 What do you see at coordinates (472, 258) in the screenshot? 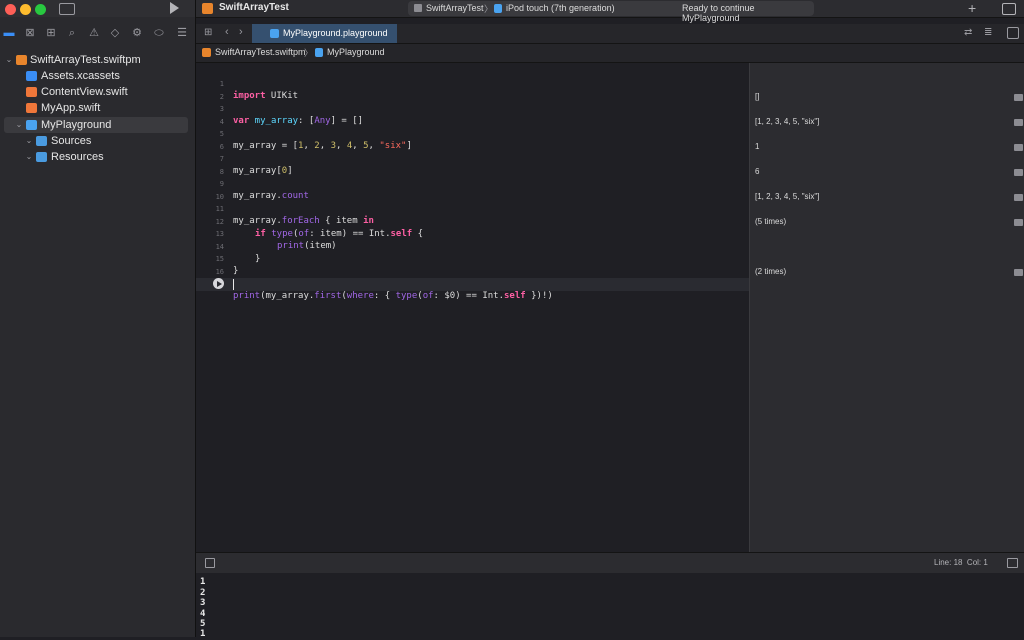
I see `code-line: 15 }` at bounding box center [472, 258].